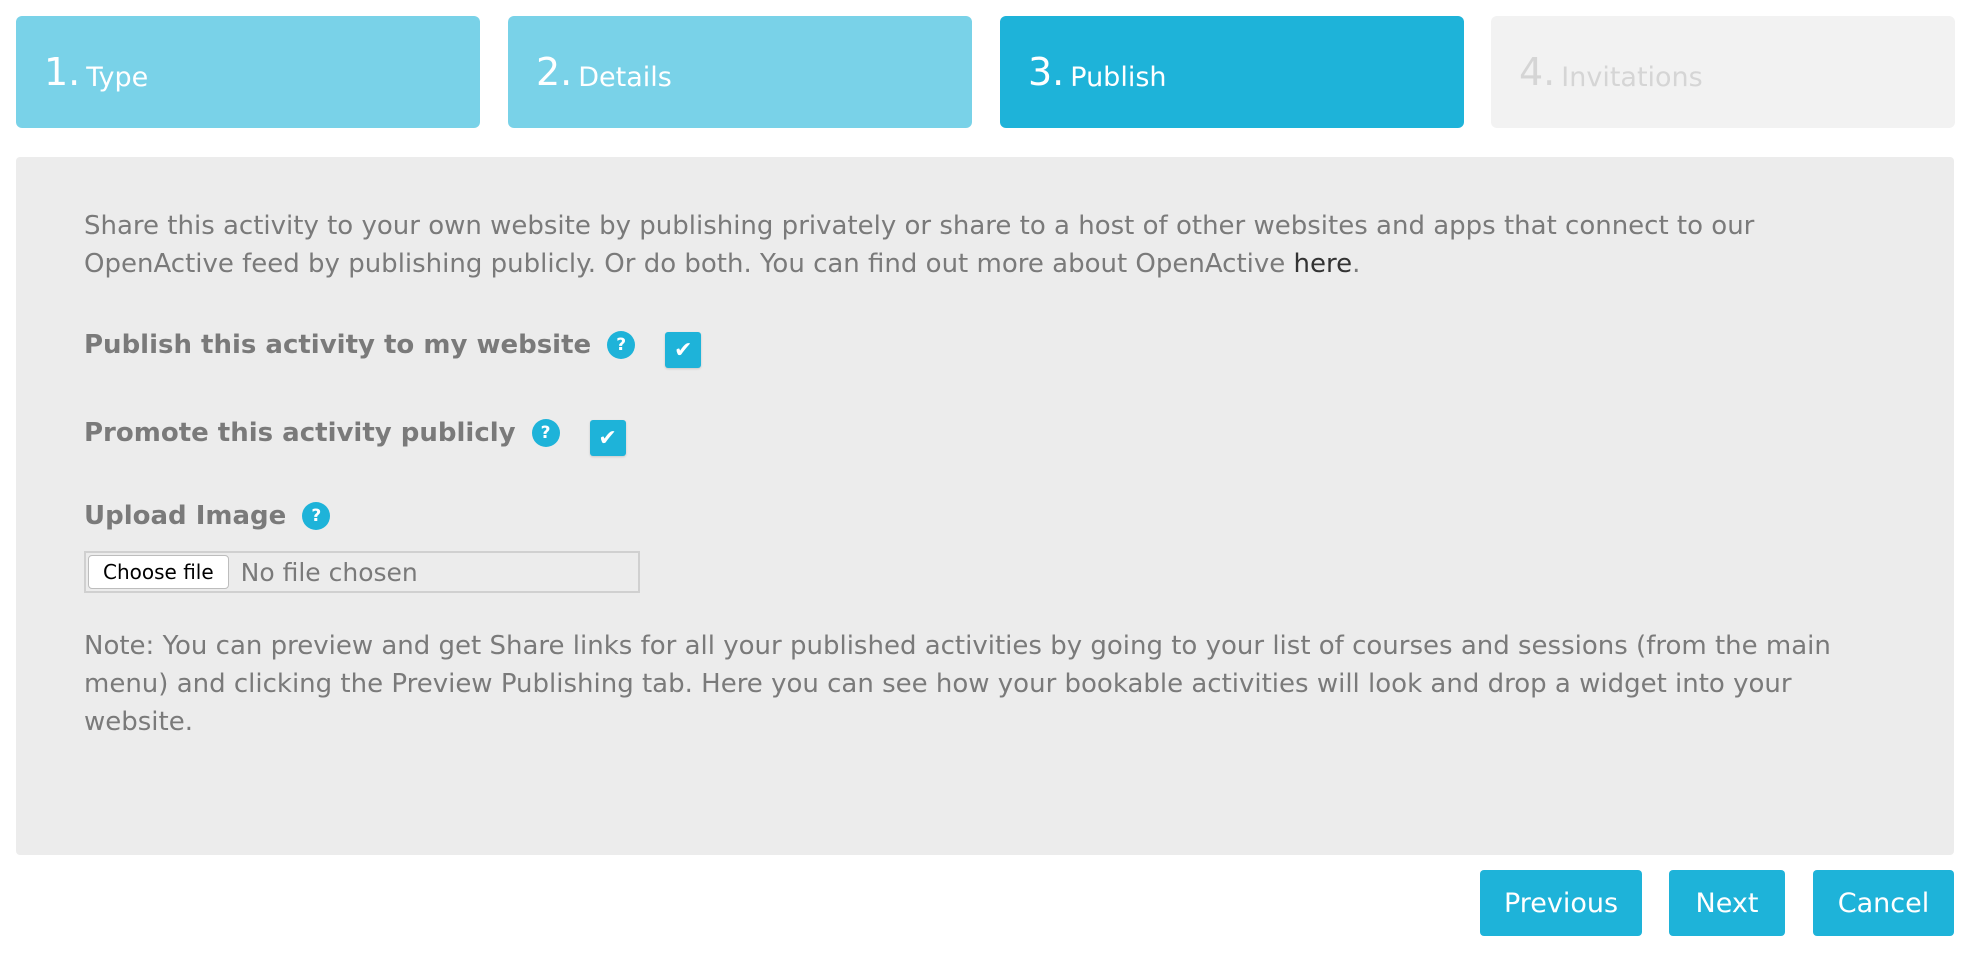 Image resolution: width=1970 pixels, height=964 pixels. Describe the element at coordinates (329, 572) in the screenshot. I see `file-status: No file chosen` at that location.